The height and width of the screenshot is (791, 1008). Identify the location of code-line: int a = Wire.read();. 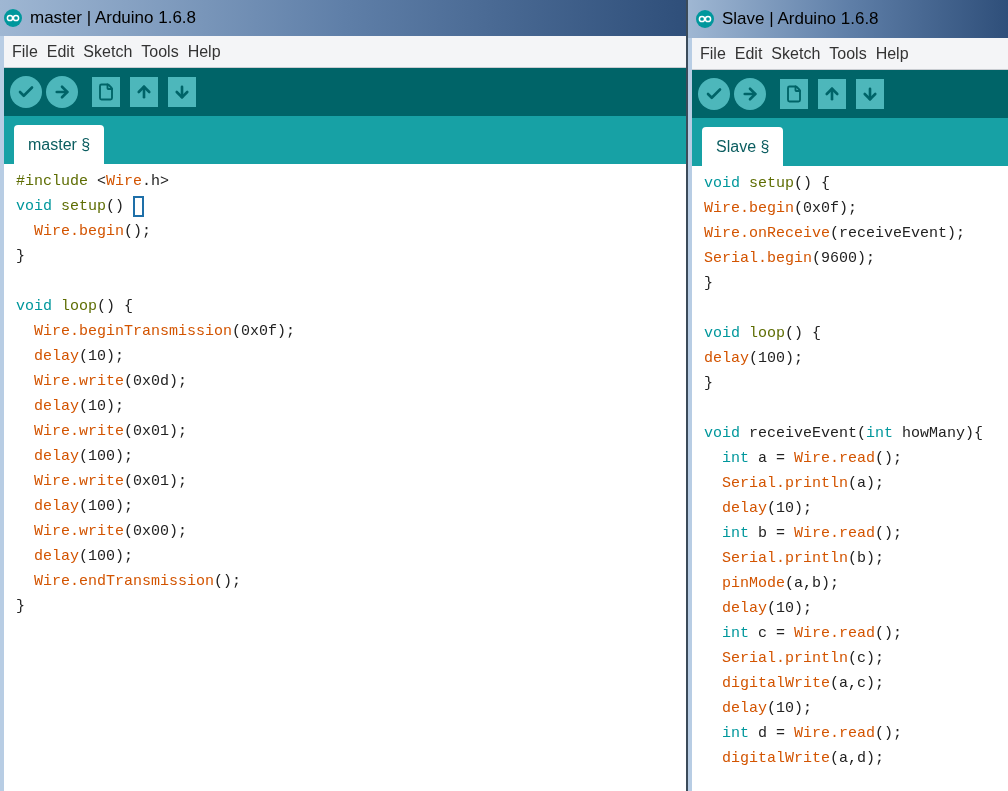
(812, 459).